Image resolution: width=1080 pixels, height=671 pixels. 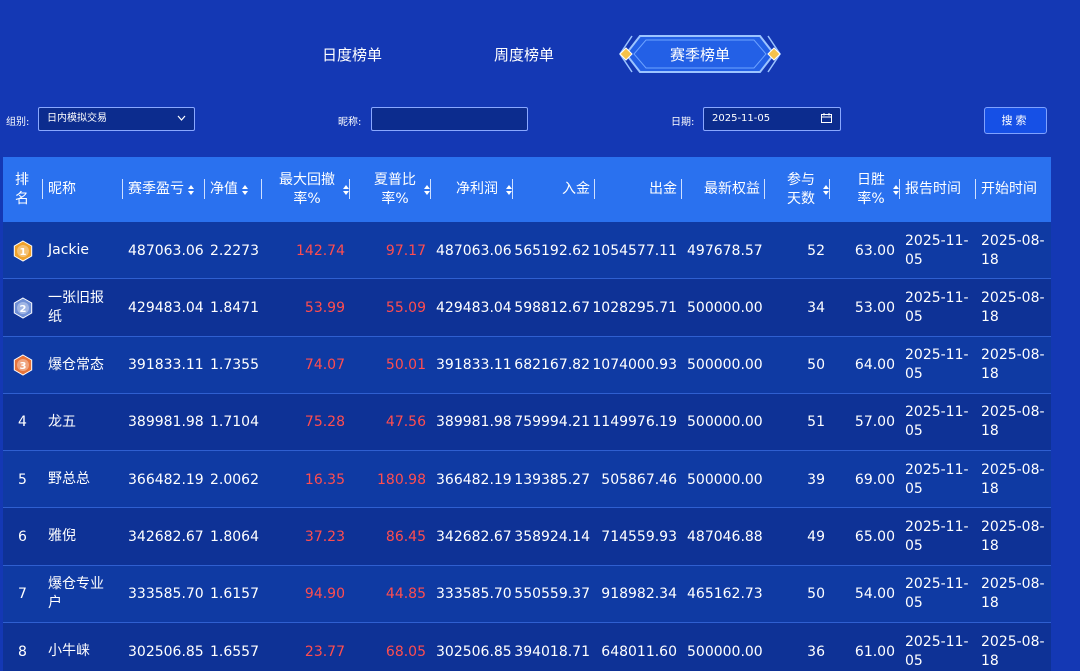 What do you see at coordinates (796, 189) in the screenshot?
I see `column-header-days: 参与 天数` at bounding box center [796, 189].